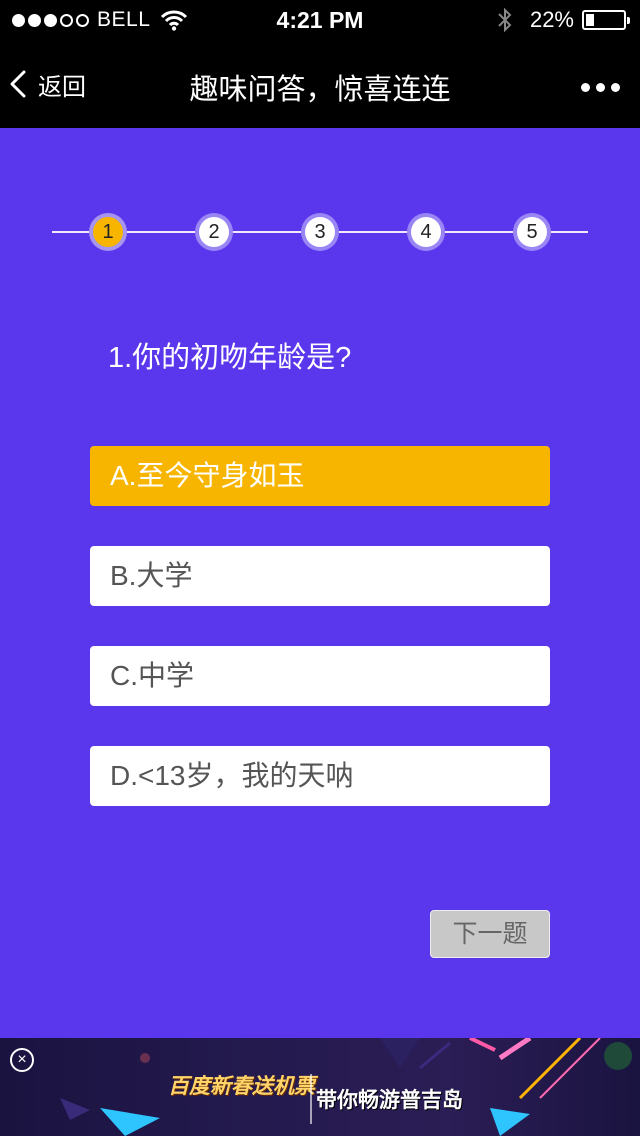 Image resolution: width=640 pixels, height=1136 pixels. I want to click on close-icon: ×, so click(22, 1060).